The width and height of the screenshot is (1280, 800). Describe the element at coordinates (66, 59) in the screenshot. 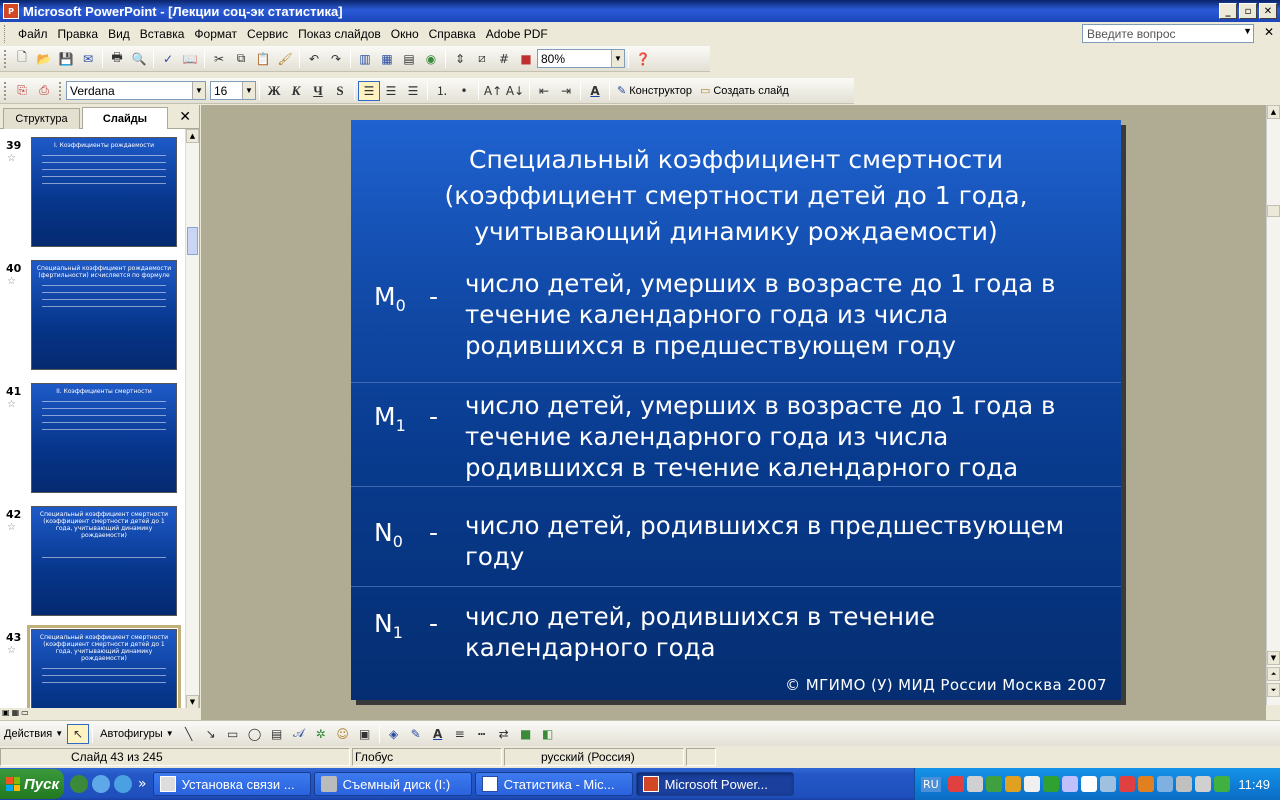

I see `save-icon: 💾` at that location.